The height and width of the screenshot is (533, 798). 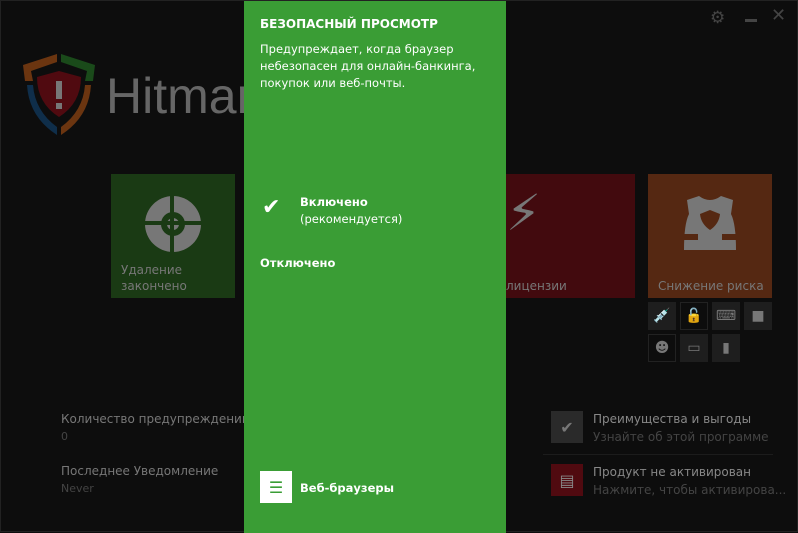 What do you see at coordinates (672, 472) in the screenshot?
I see `link-title: Продукт не активирован` at bounding box center [672, 472].